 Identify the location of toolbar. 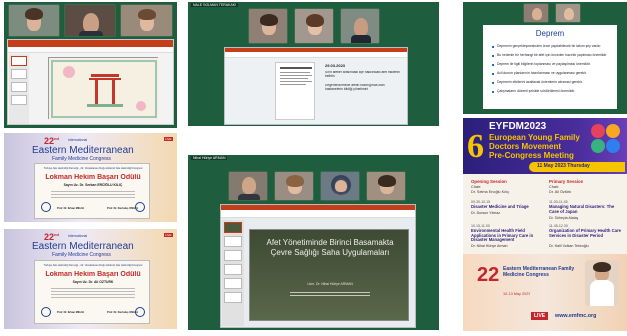
(316, 55).